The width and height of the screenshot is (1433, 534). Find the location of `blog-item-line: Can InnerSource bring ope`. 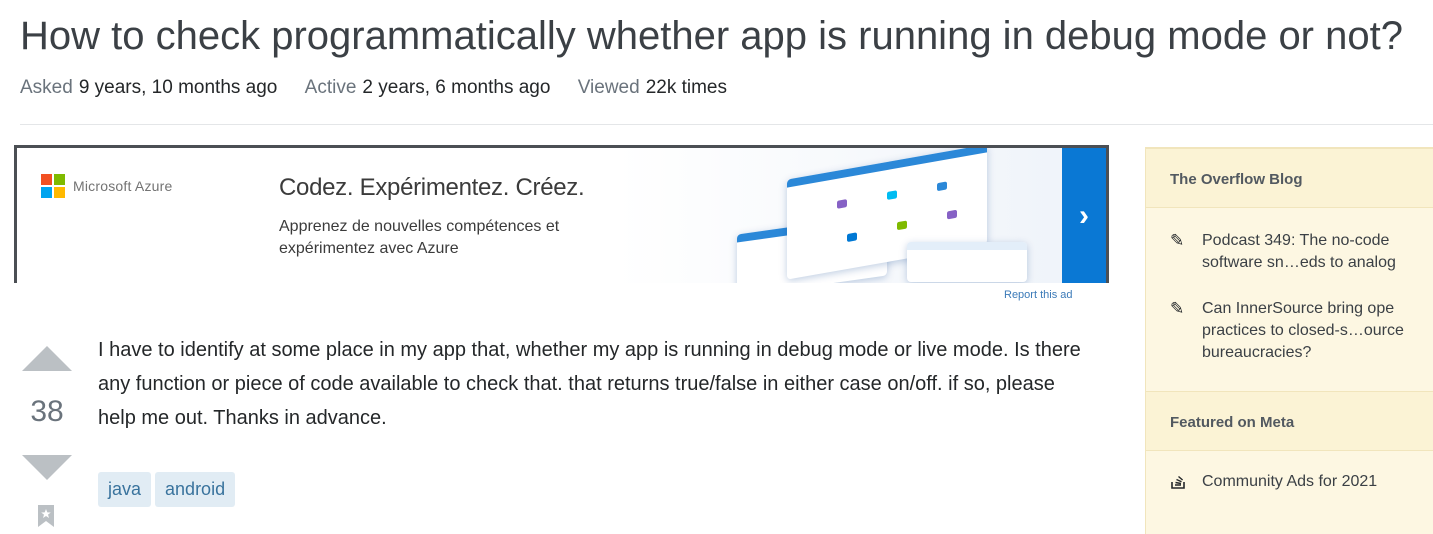

blog-item-line: Can InnerSource bring ope is located at coordinates (1298, 308).